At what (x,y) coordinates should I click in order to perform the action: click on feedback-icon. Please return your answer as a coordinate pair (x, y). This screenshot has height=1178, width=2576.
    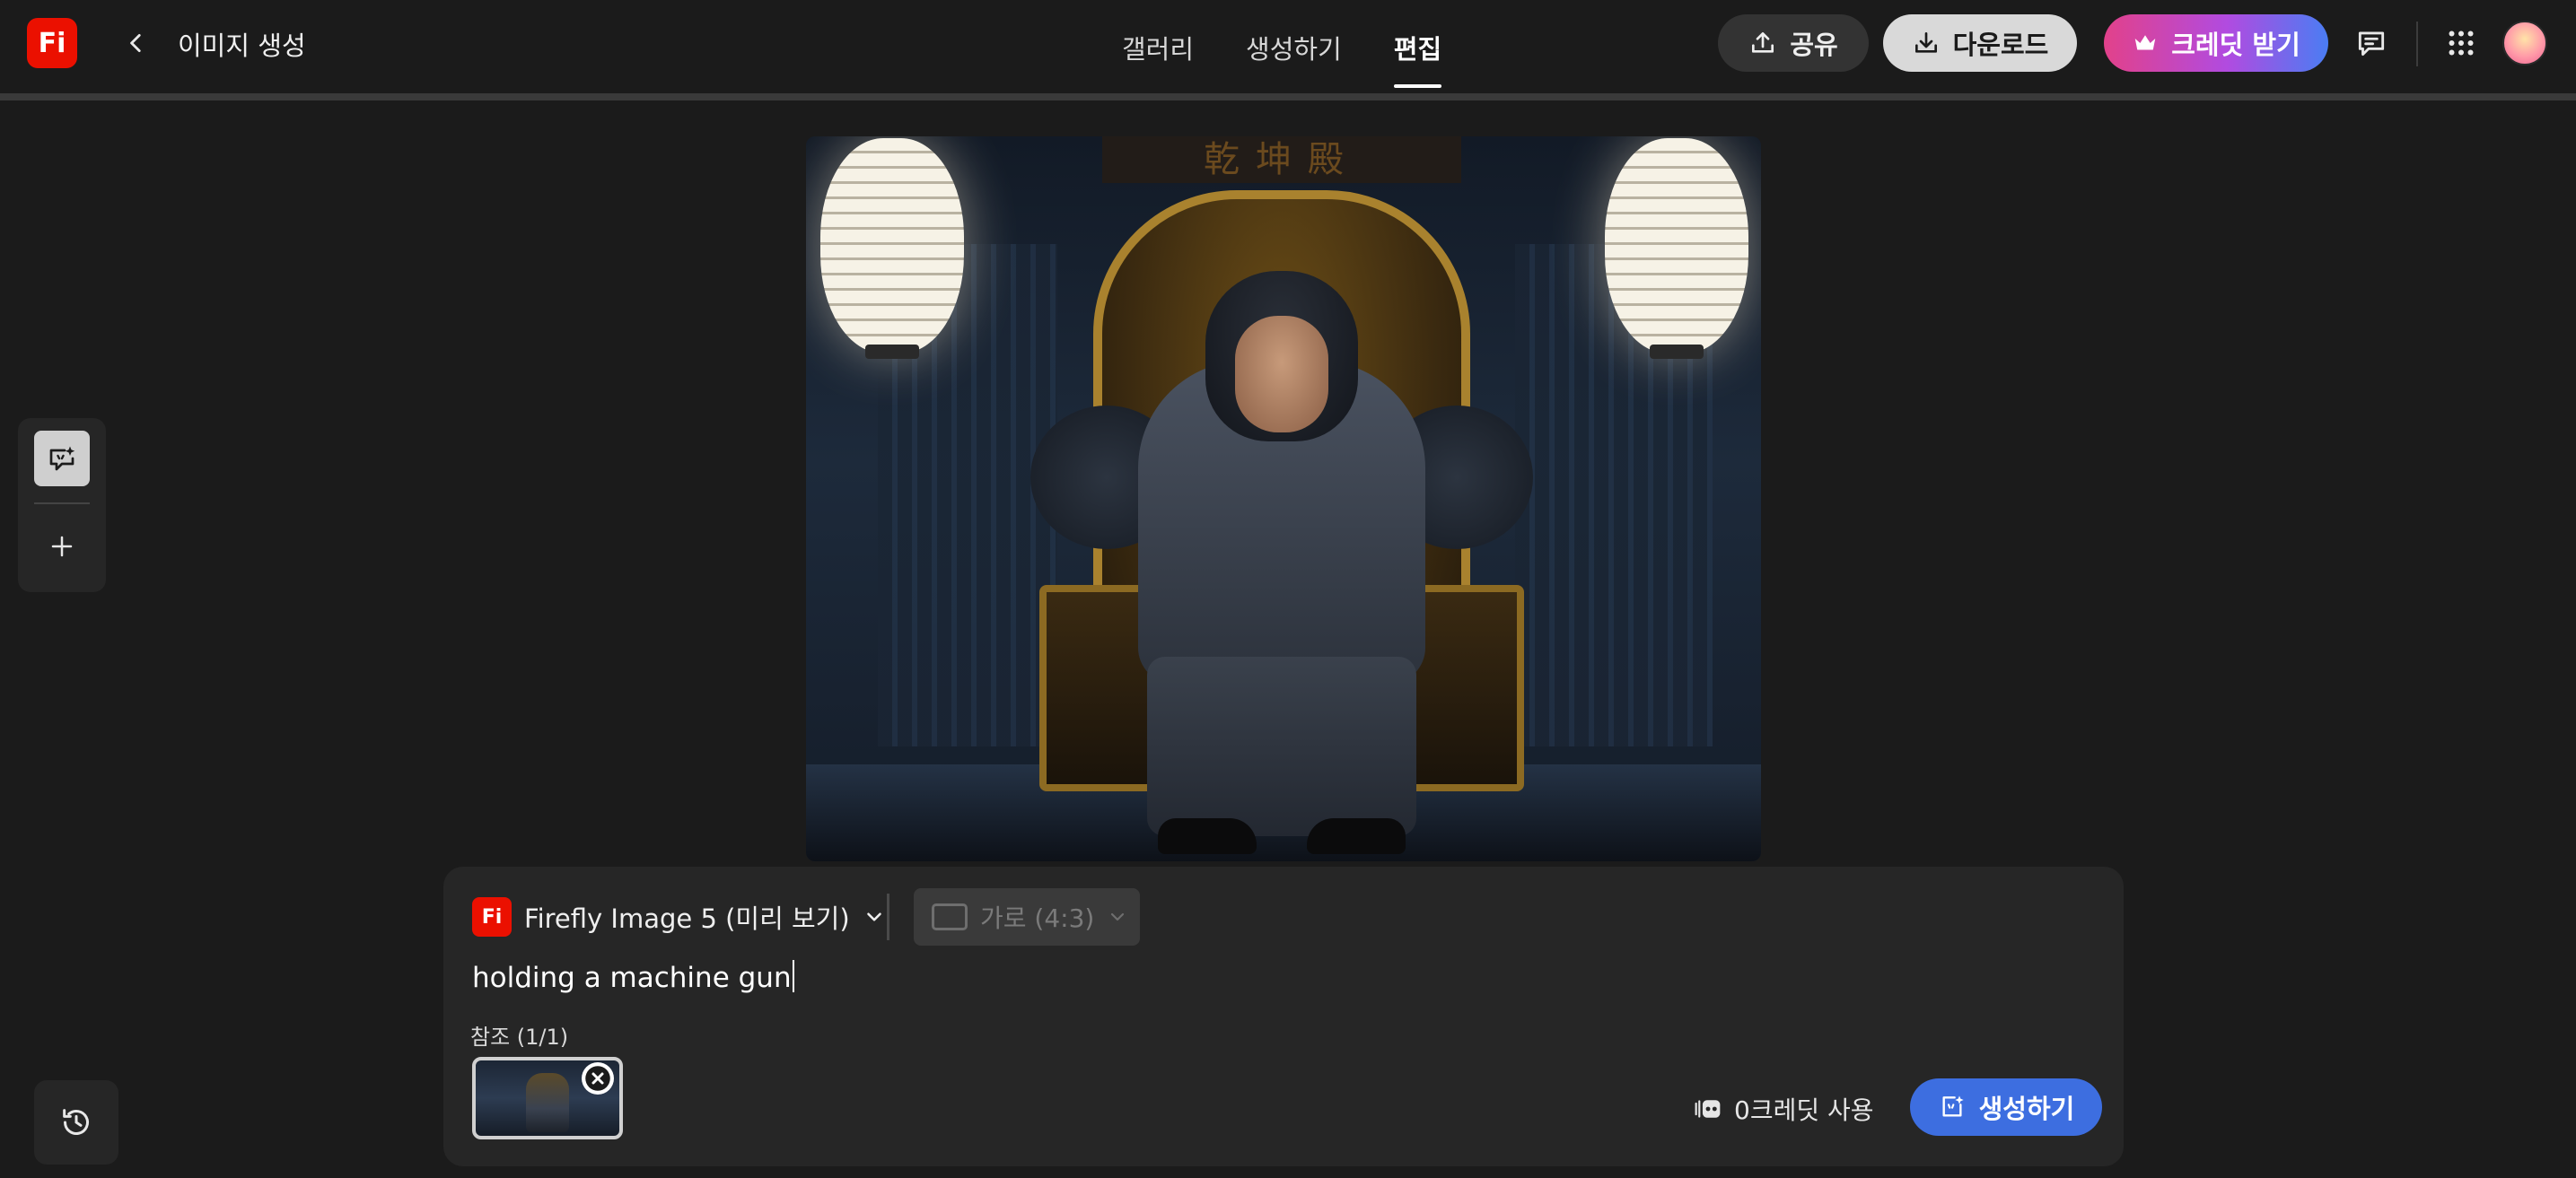
    Looking at the image, I should click on (2371, 44).